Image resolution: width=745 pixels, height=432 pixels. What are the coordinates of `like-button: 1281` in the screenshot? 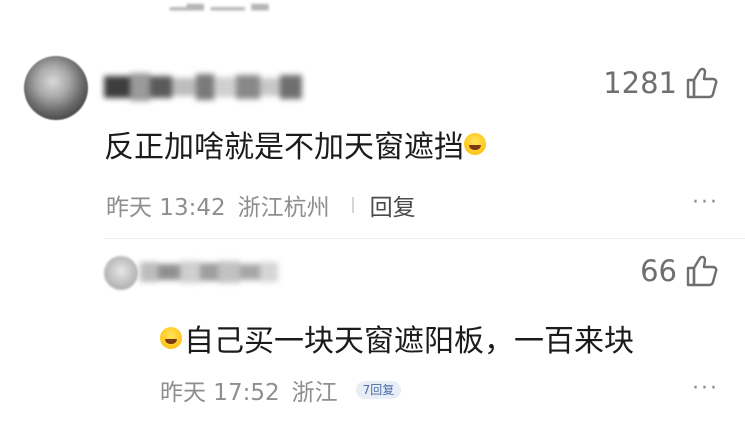 It's located at (661, 83).